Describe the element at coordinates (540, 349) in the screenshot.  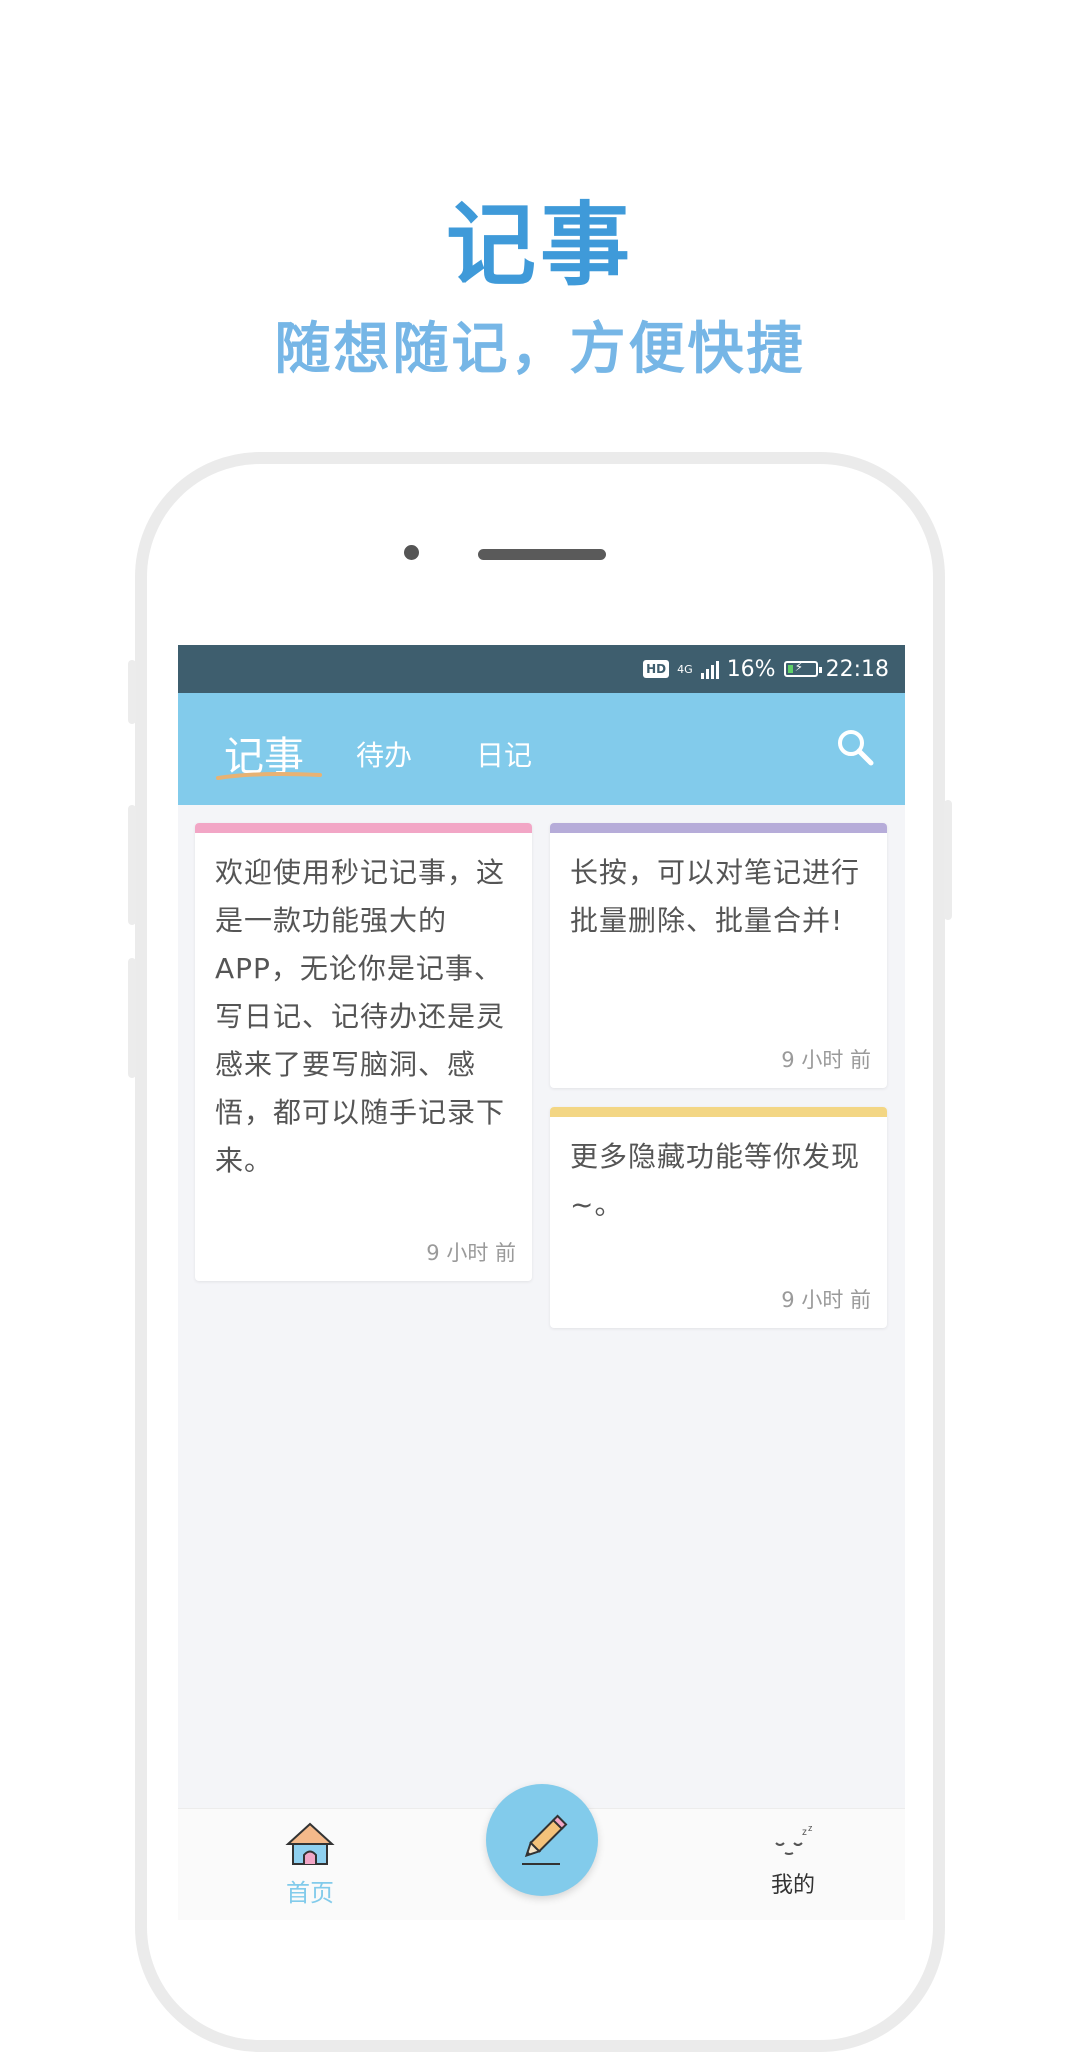
I see `promo-subtitle: 随想随记，方便快捷` at that location.